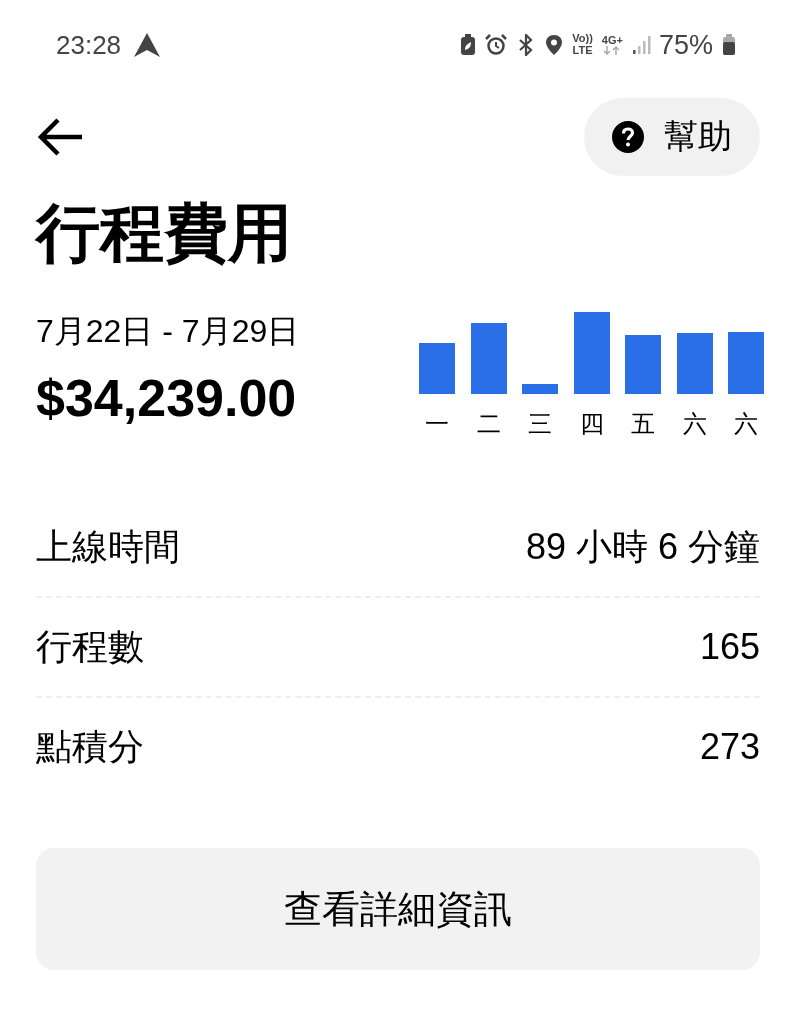 The width and height of the screenshot is (796, 1024). I want to click on back-arrow-icon, so click(60, 137).